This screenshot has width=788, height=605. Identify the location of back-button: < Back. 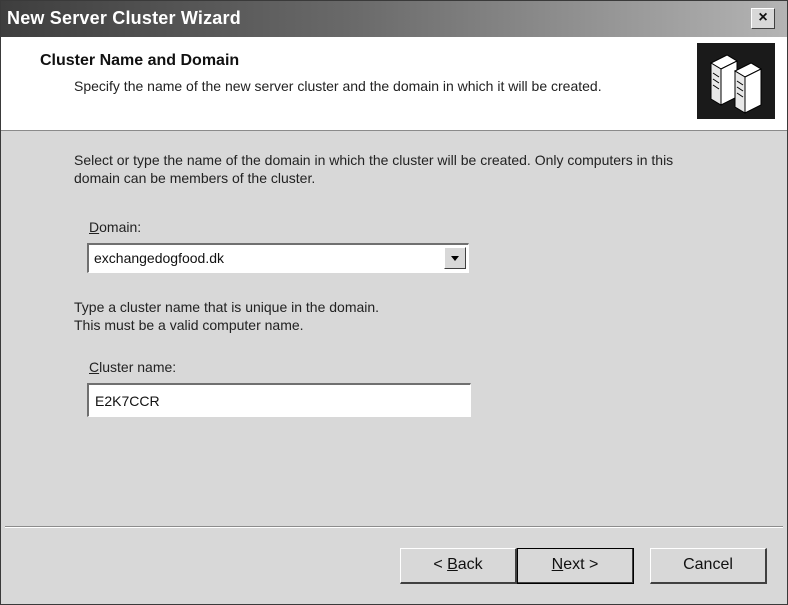
(458, 566).